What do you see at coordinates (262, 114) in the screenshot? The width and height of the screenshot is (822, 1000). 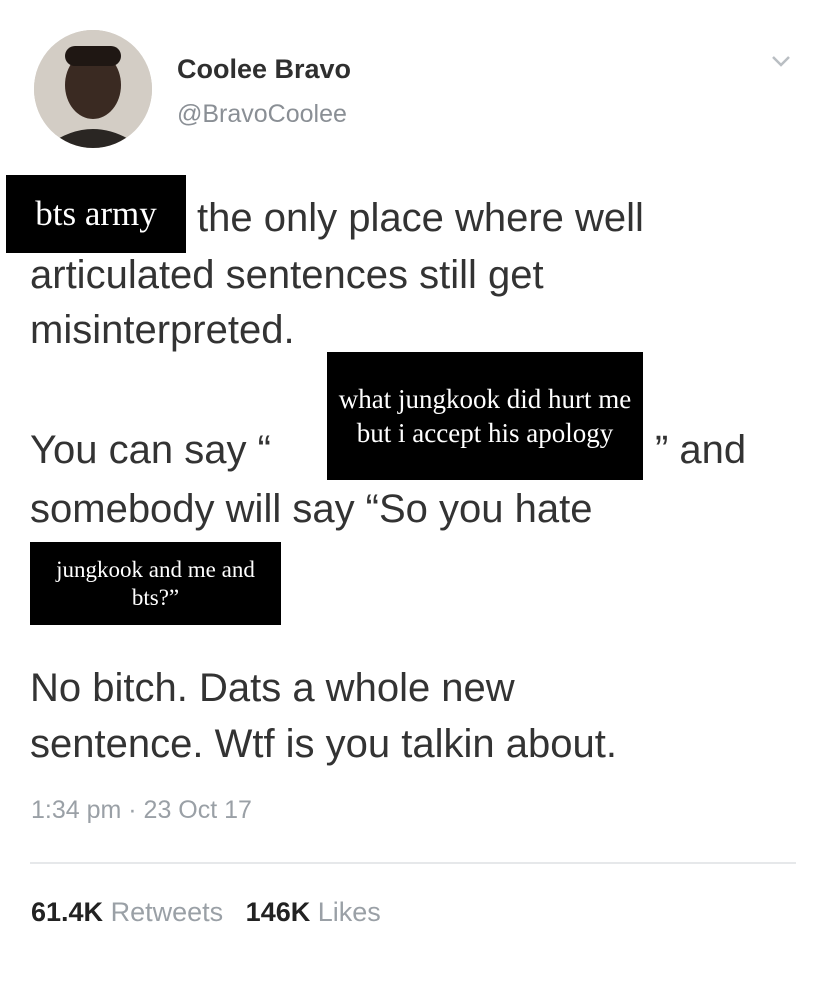 I see `user-handle: @BravoCoolee` at bounding box center [262, 114].